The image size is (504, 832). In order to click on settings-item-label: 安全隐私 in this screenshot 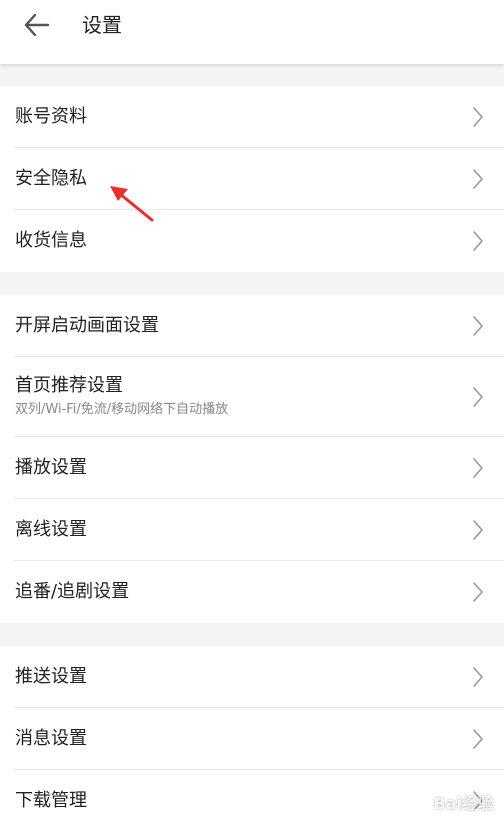, I will do `click(51, 179)`.